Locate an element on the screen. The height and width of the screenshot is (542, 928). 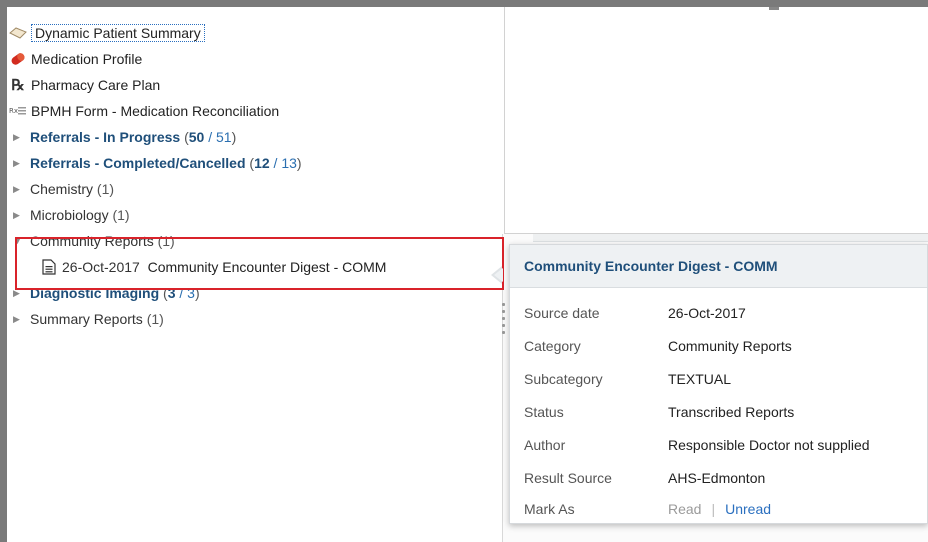
detail-label: Status is located at coordinates (544, 412).